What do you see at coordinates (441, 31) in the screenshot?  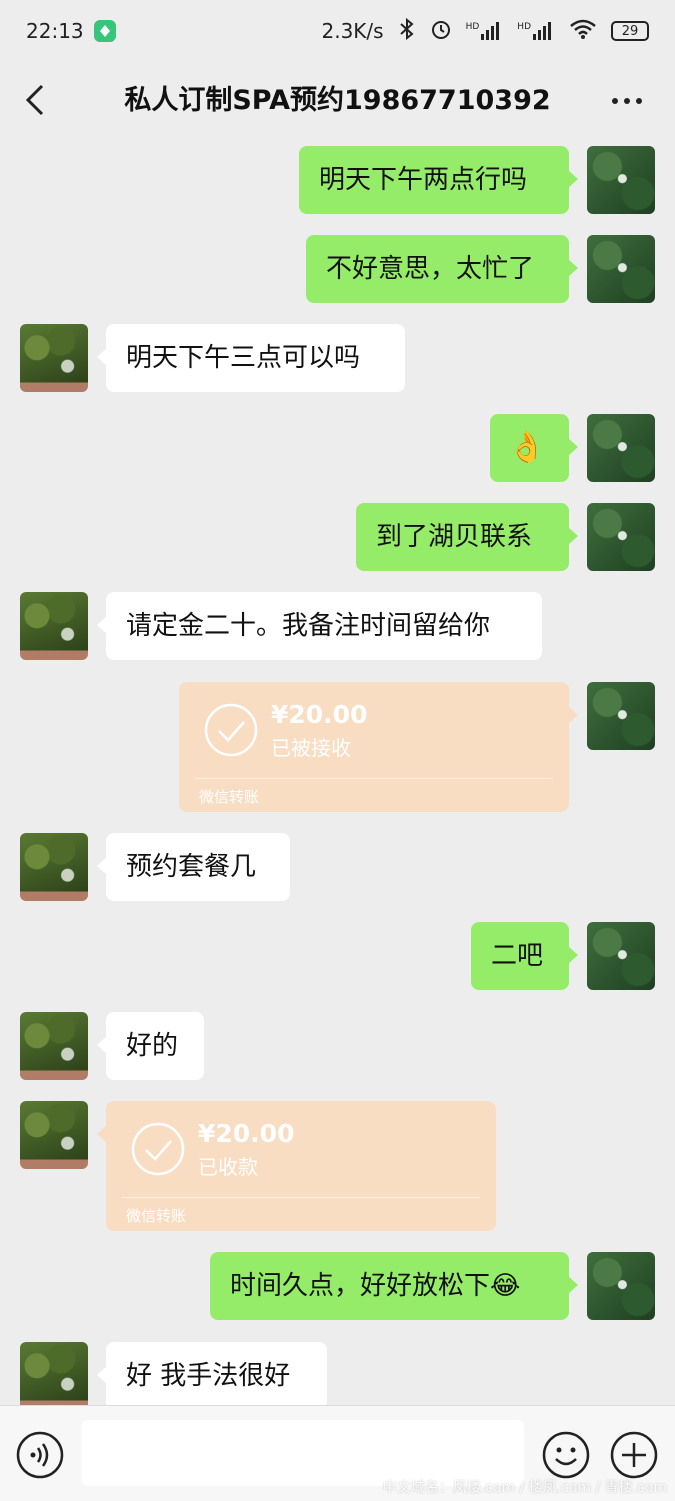 I see `alarm-icon` at bounding box center [441, 31].